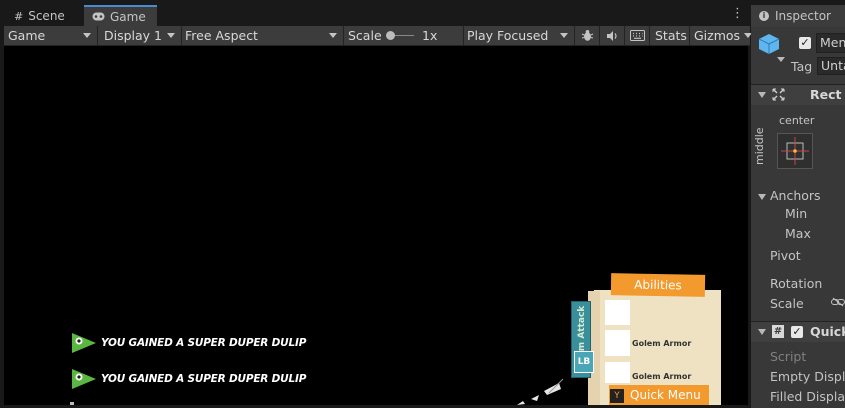 This screenshot has height=408, width=845. I want to click on tag-value: Unta, so click(833, 65).